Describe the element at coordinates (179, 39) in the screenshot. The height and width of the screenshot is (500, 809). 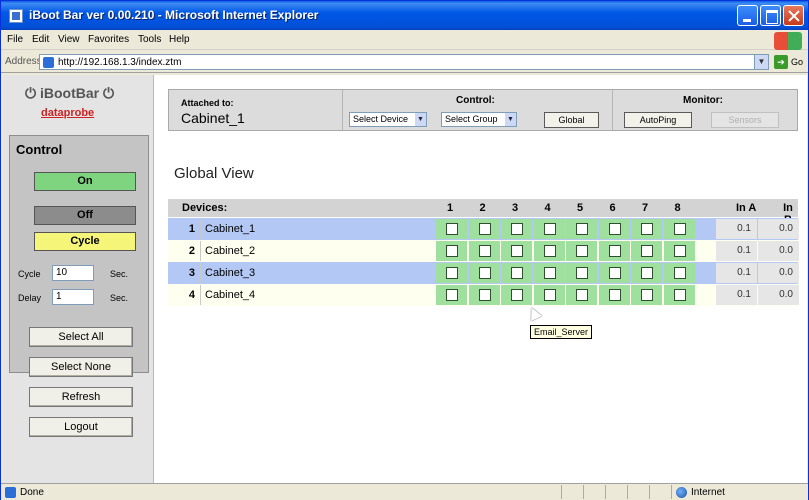
I see `menu-help: Help` at that location.